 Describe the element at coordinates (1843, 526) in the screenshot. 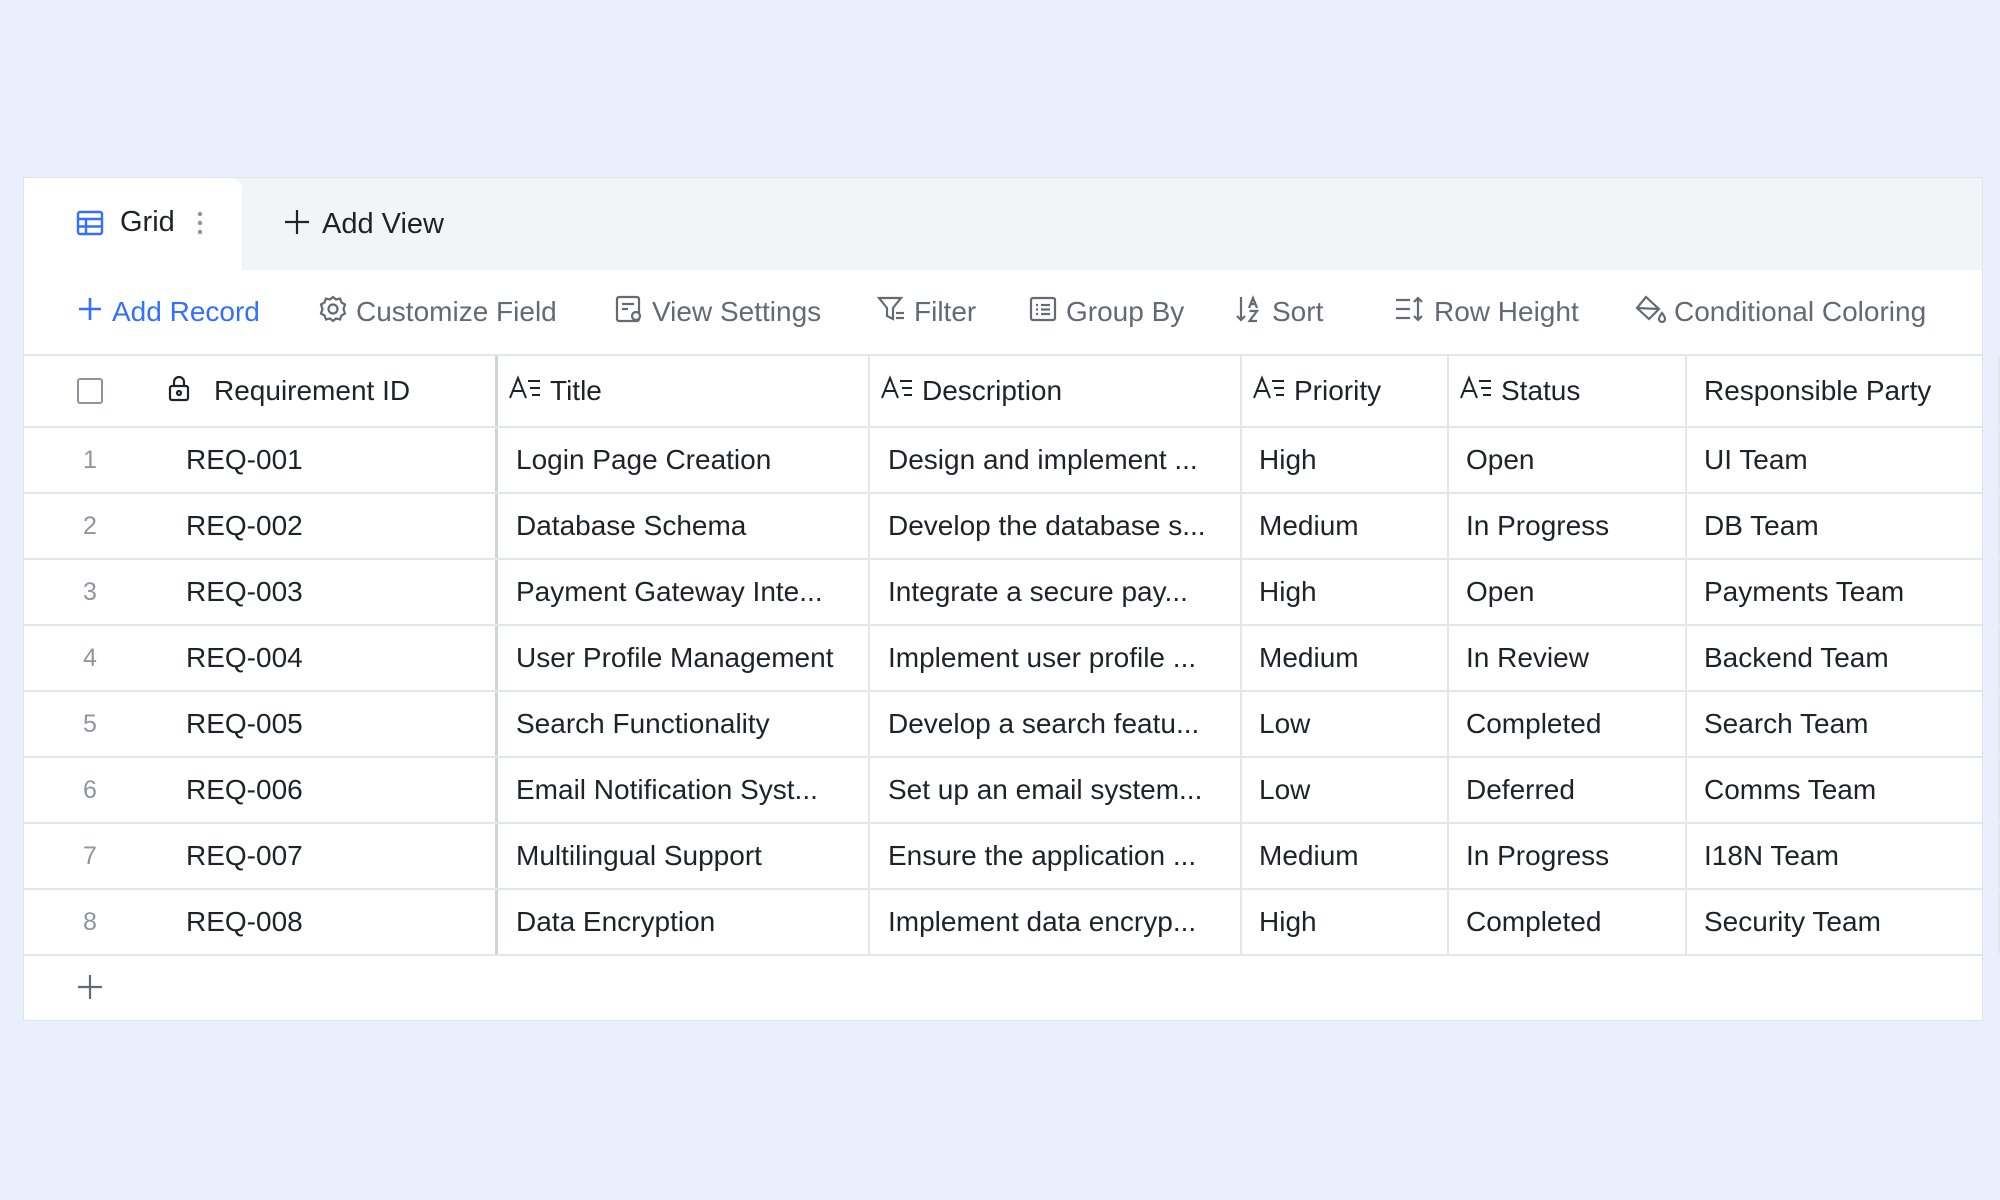

I see `cell-responsible-party: DB Team` at that location.